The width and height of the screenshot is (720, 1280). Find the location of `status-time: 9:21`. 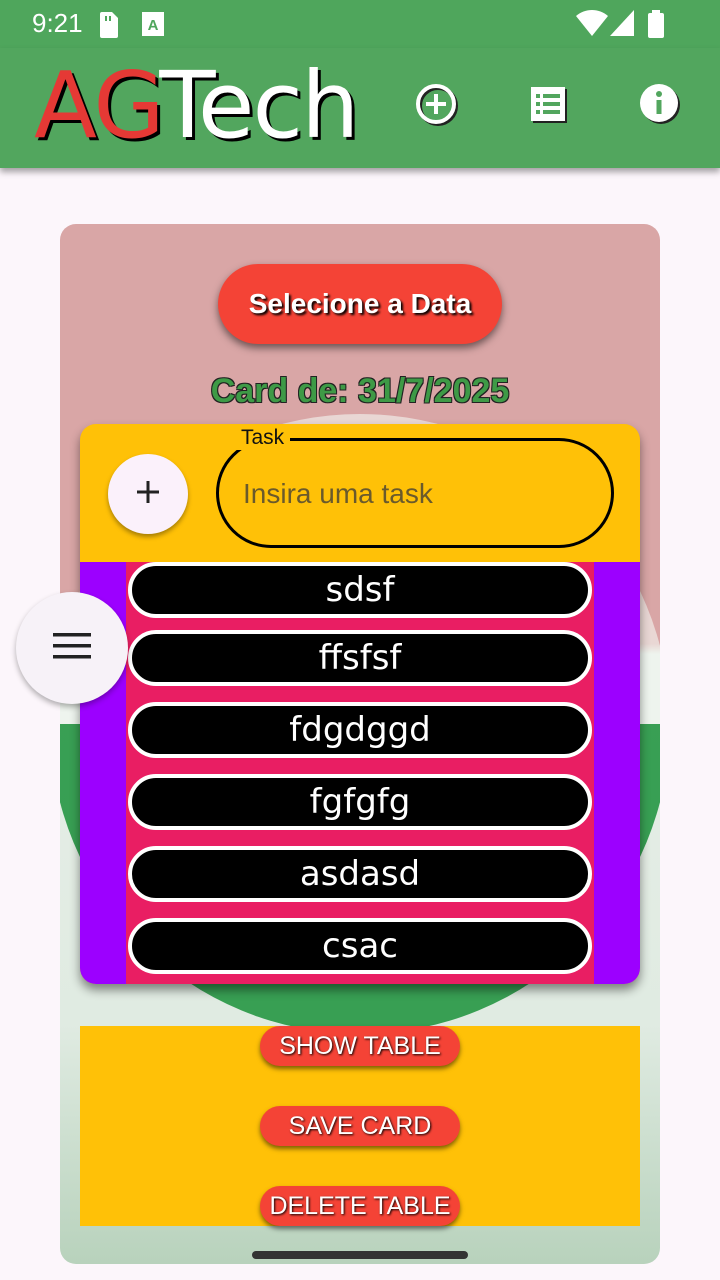

status-time: 9:21 is located at coordinates (57, 23).